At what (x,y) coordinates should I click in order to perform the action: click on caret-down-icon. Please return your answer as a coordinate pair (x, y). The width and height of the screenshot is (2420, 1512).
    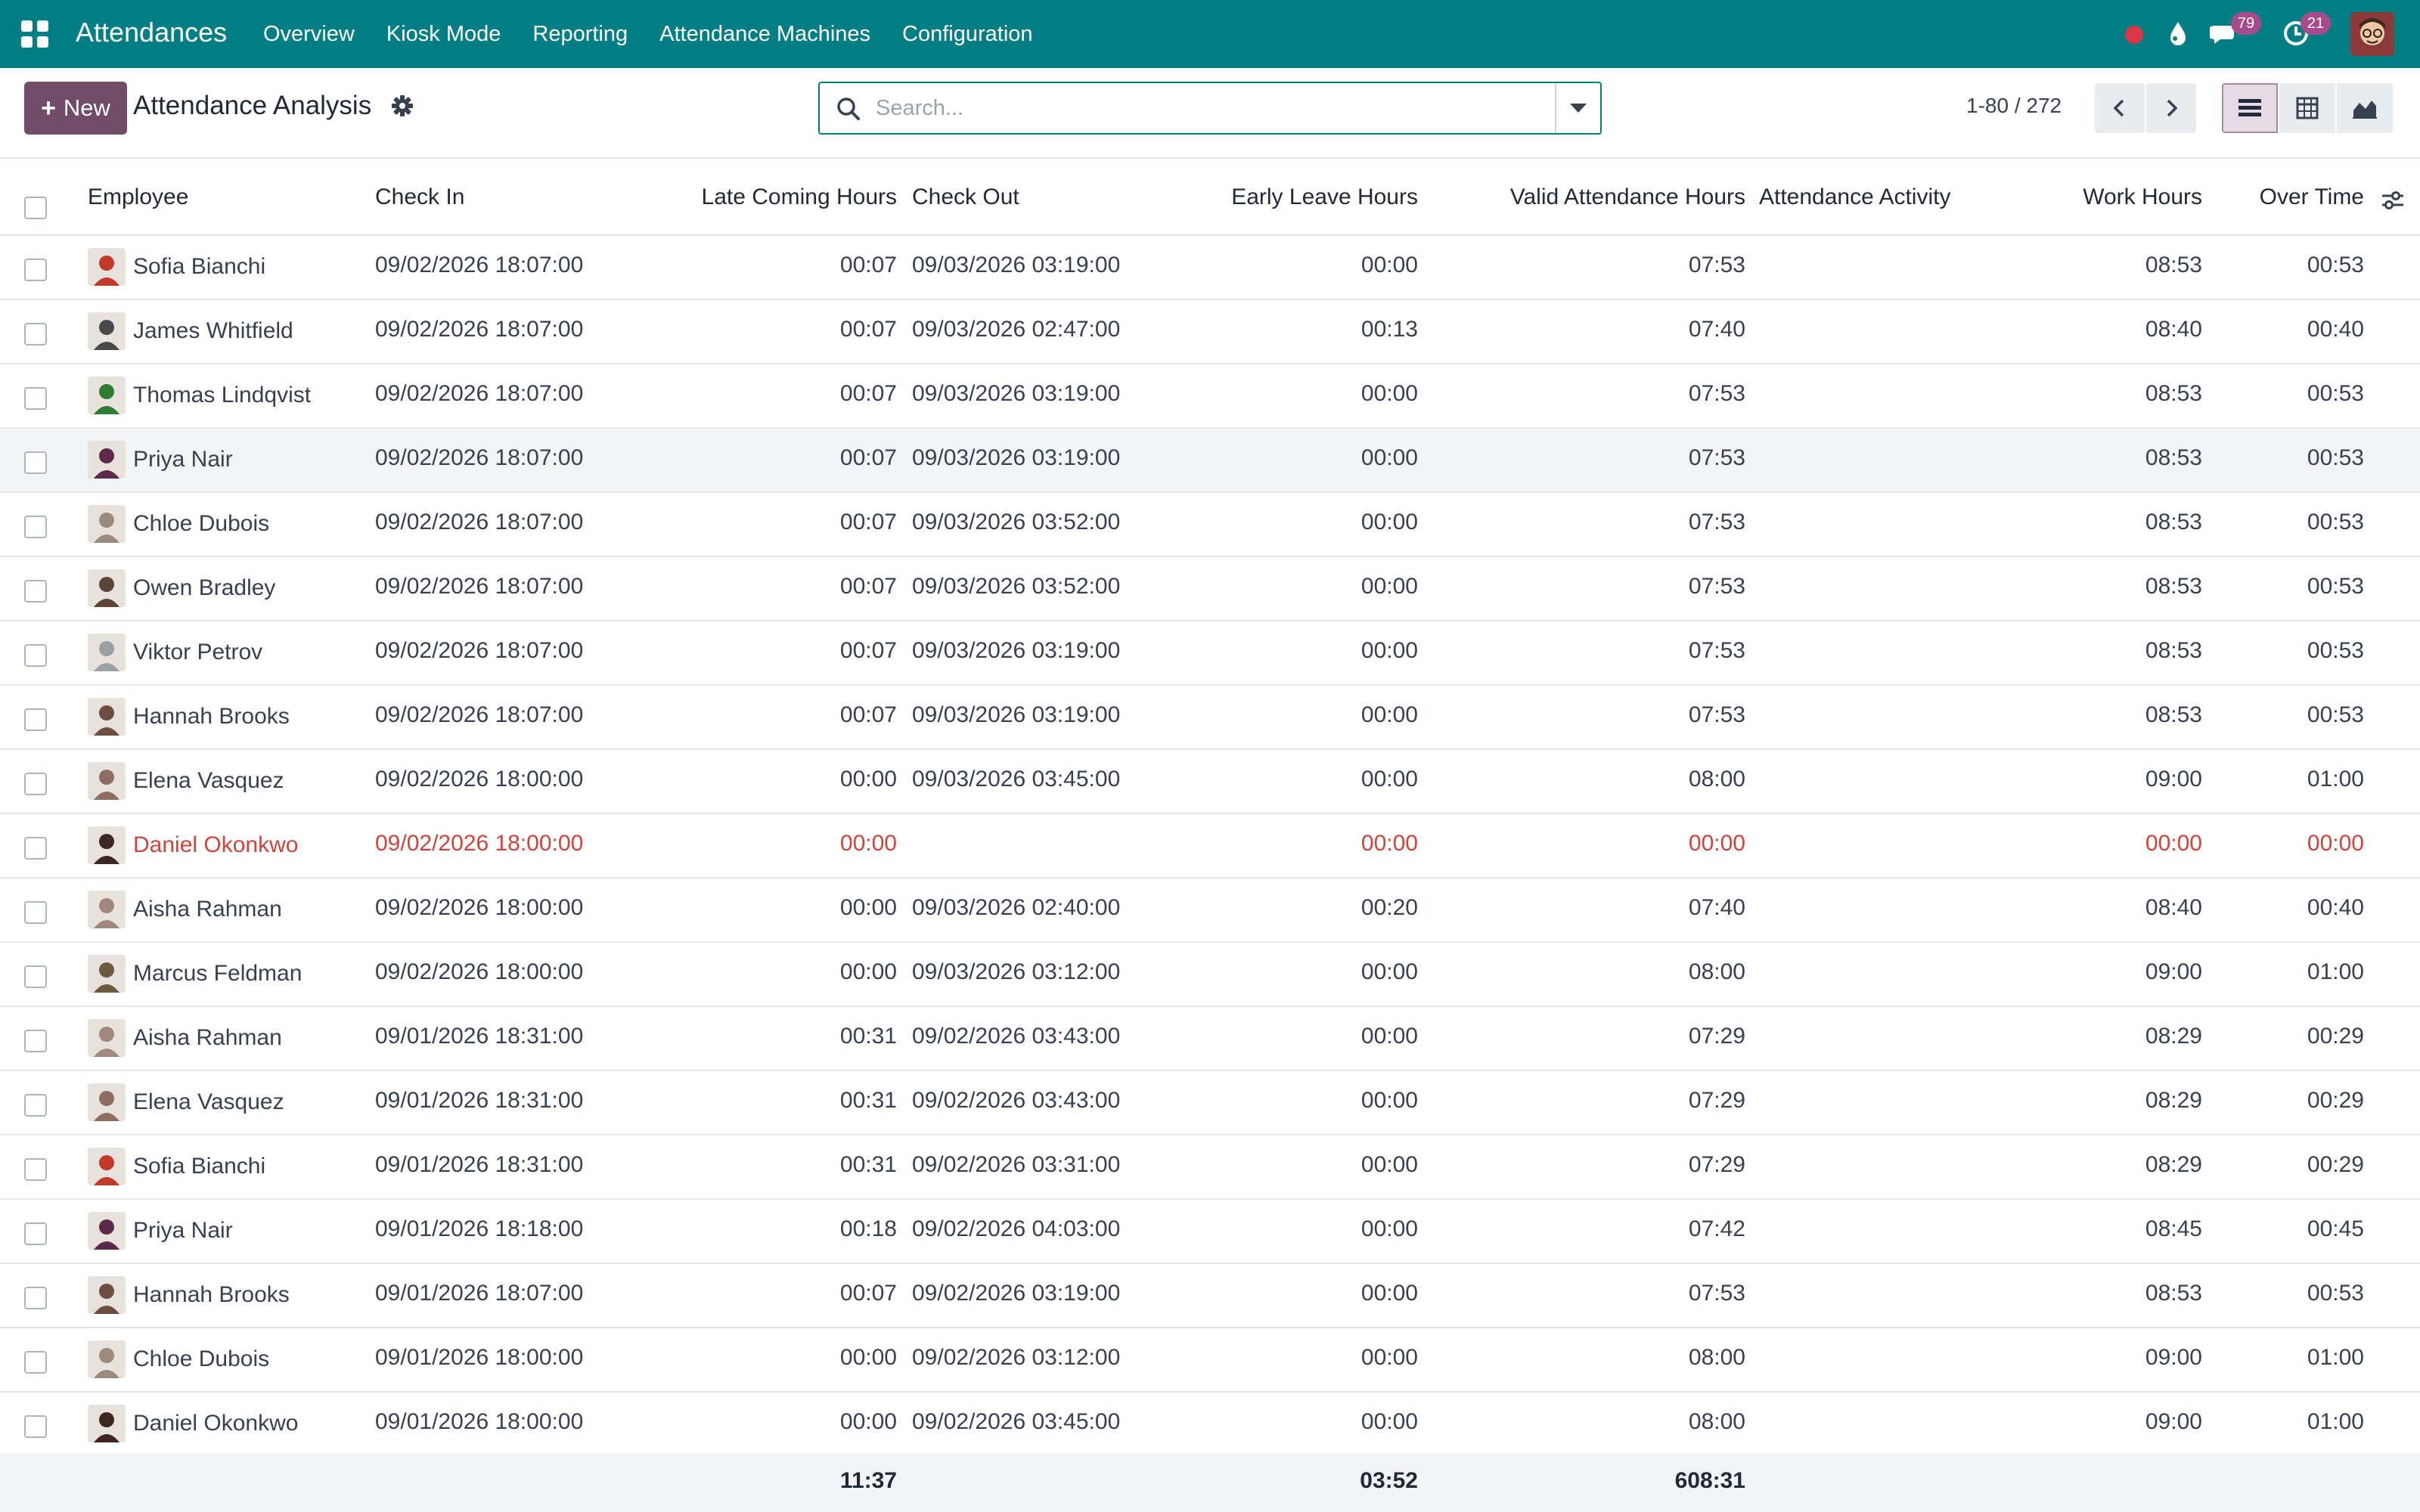
    Looking at the image, I should click on (1578, 109).